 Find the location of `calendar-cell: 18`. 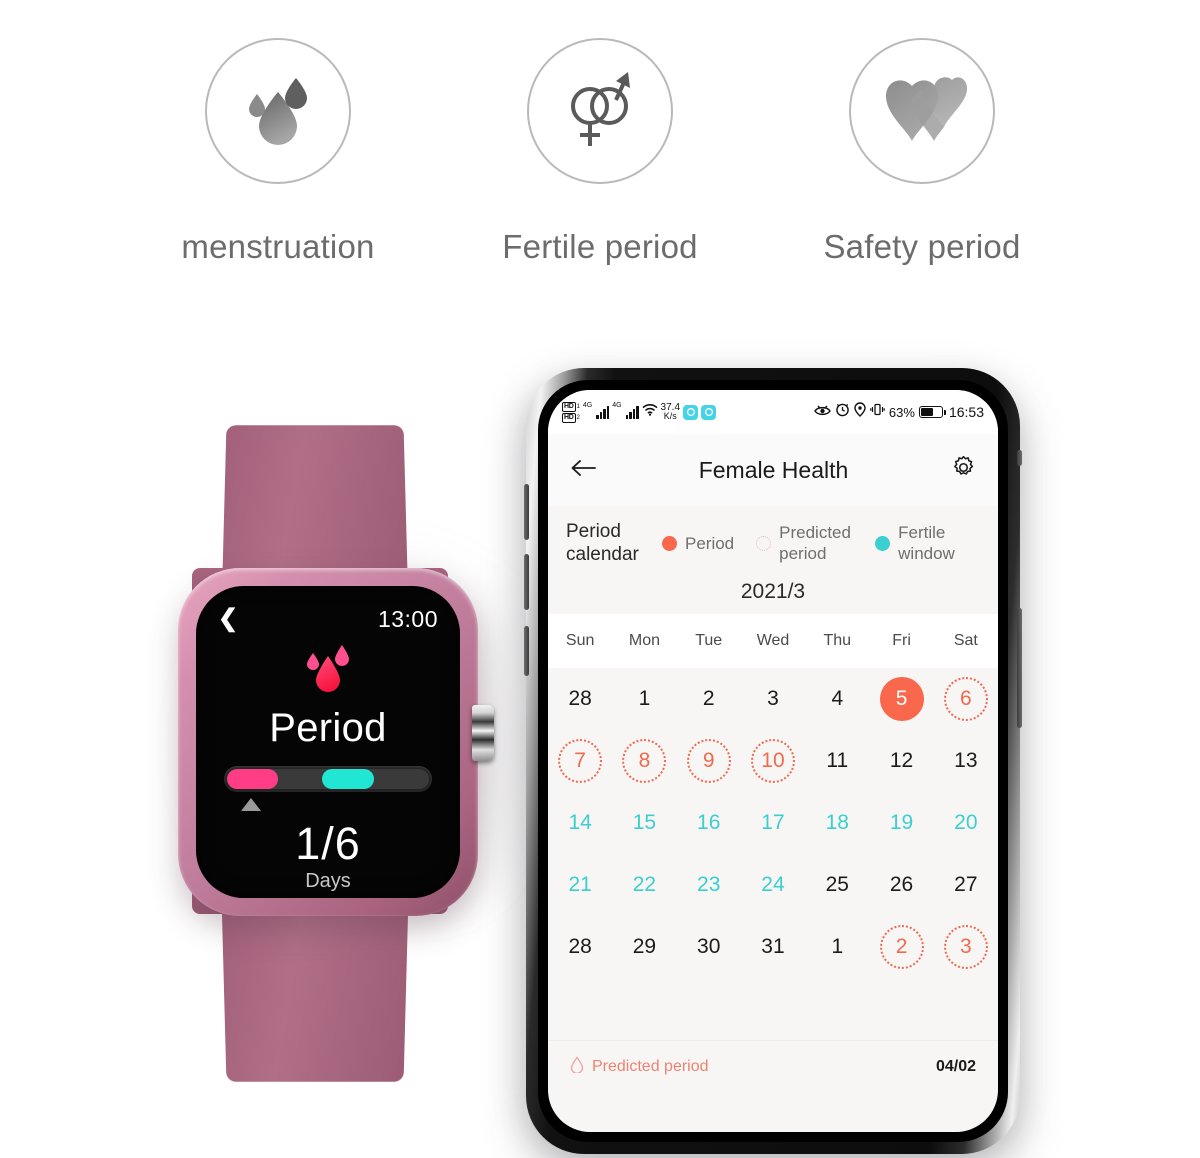

calendar-cell: 18 is located at coordinates (837, 823).